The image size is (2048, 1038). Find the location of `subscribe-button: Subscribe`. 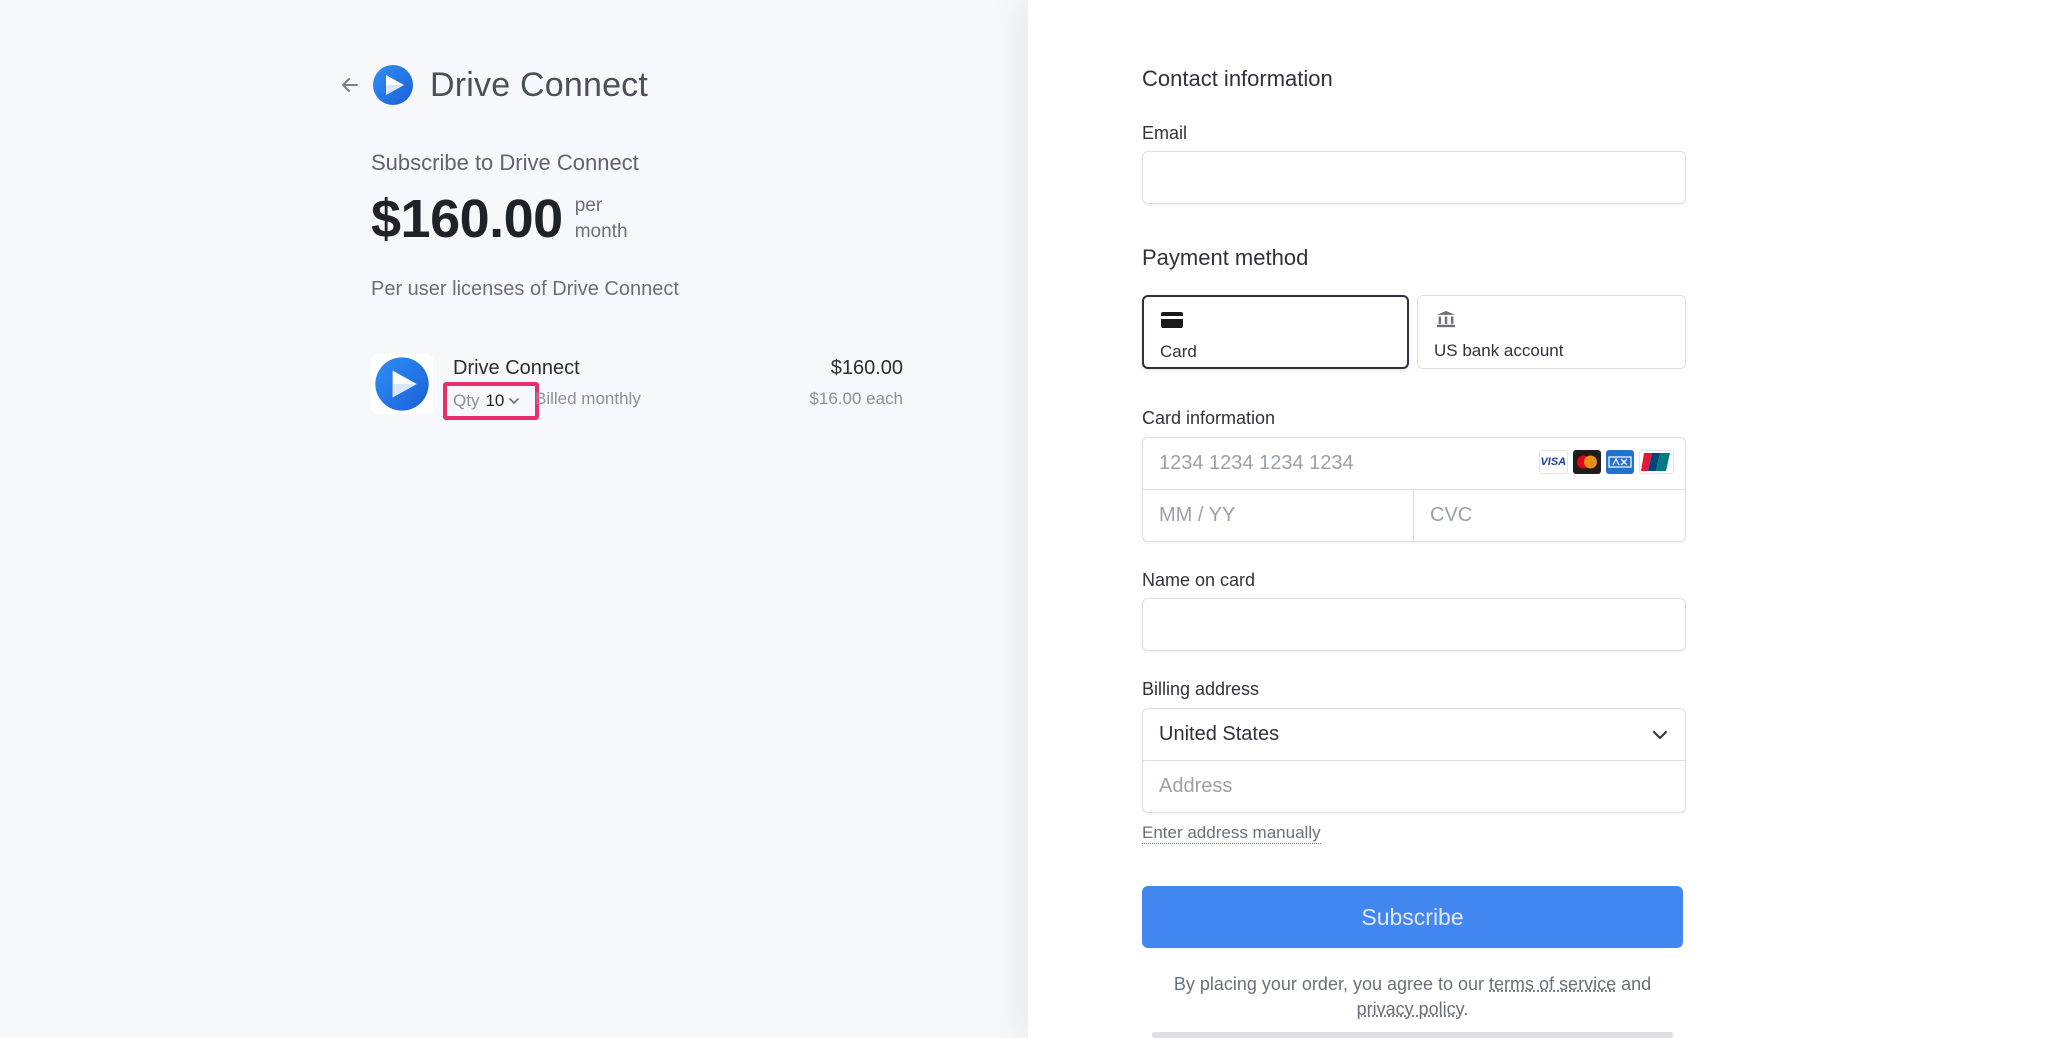

subscribe-button: Subscribe is located at coordinates (1412, 917).